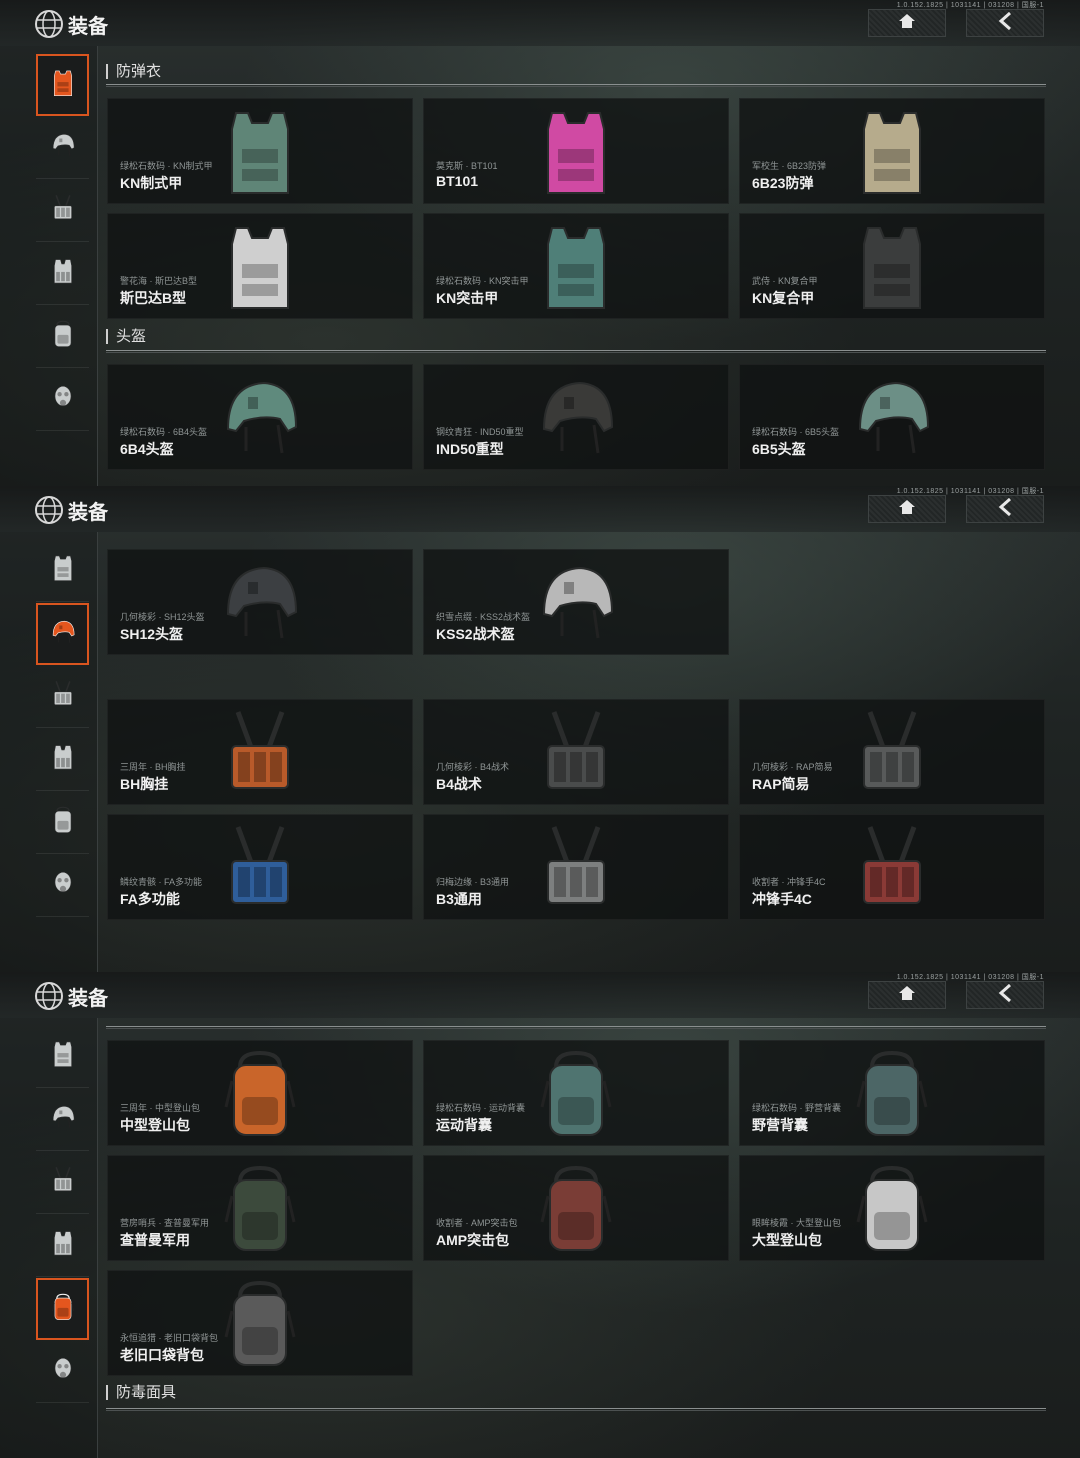 The width and height of the screenshot is (1080, 1458). Describe the element at coordinates (787, 1240) in the screenshot. I see `item-name: 大型登山包` at that location.